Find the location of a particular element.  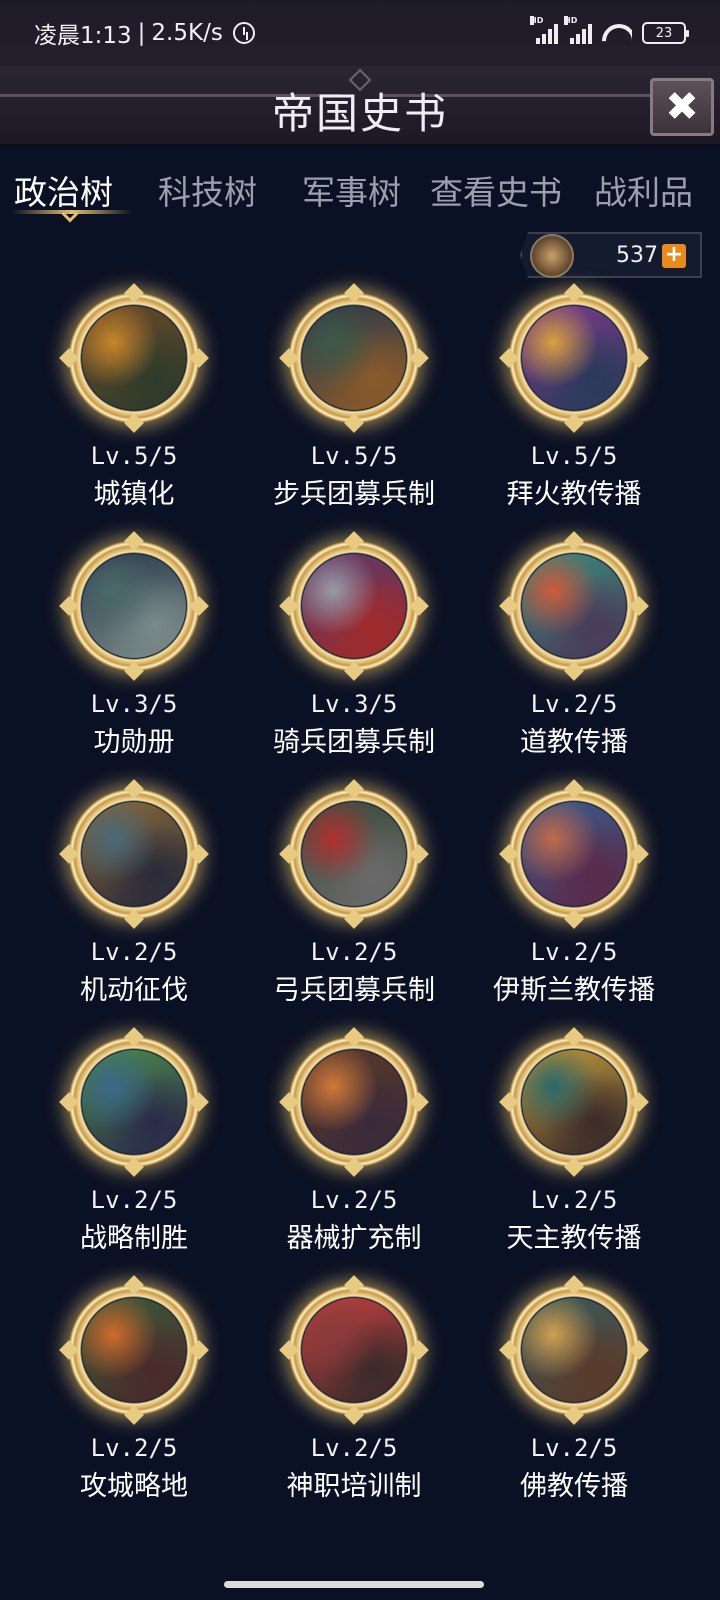

policy-item: Lv.3/5 功勋册 is located at coordinates (134, 650).